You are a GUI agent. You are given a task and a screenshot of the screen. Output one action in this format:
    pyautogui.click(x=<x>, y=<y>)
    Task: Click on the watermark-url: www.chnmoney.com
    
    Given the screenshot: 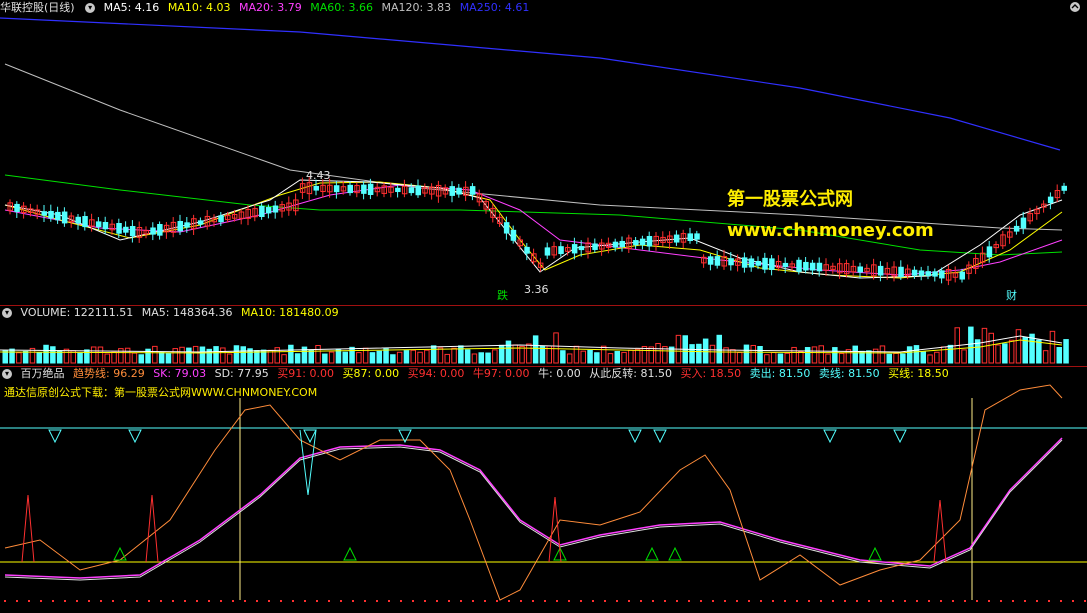 What is the action you would take?
    pyautogui.click(x=830, y=230)
    